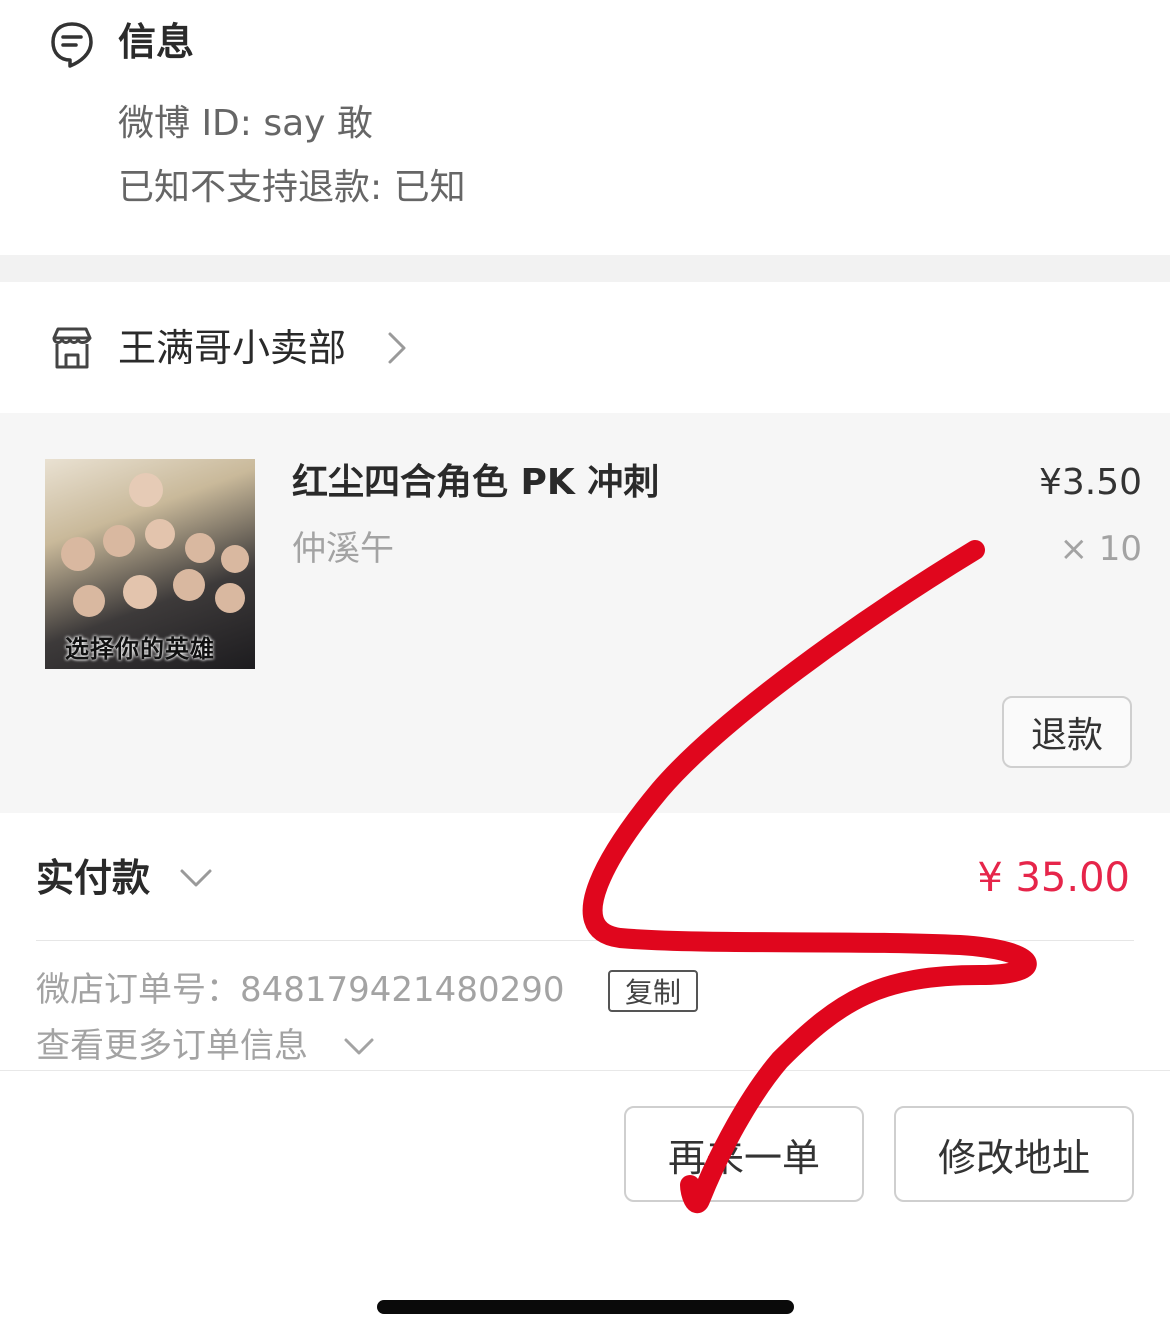 This screenshot has height=1340, width=1170. I want to click on edit-address-button: 修改地址, so click(1014, 1154).